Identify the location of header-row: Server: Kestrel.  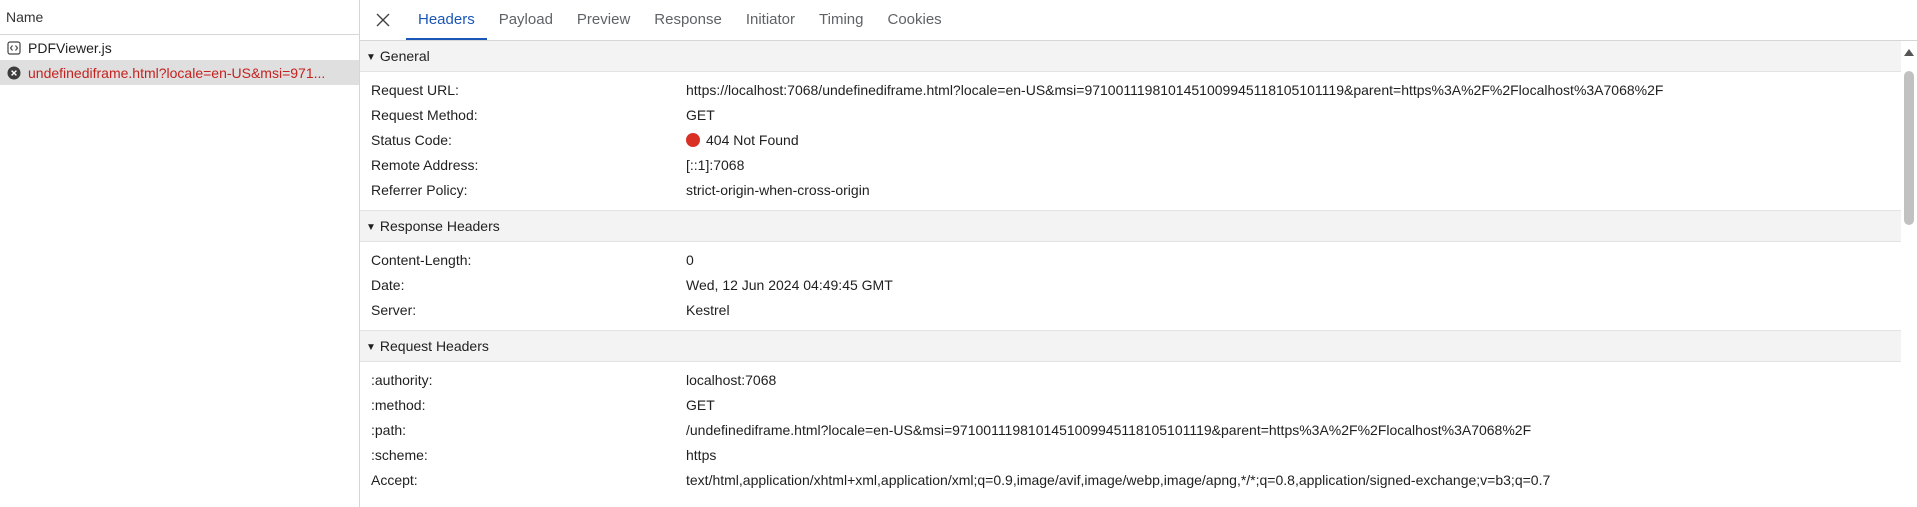
(1130, 309).